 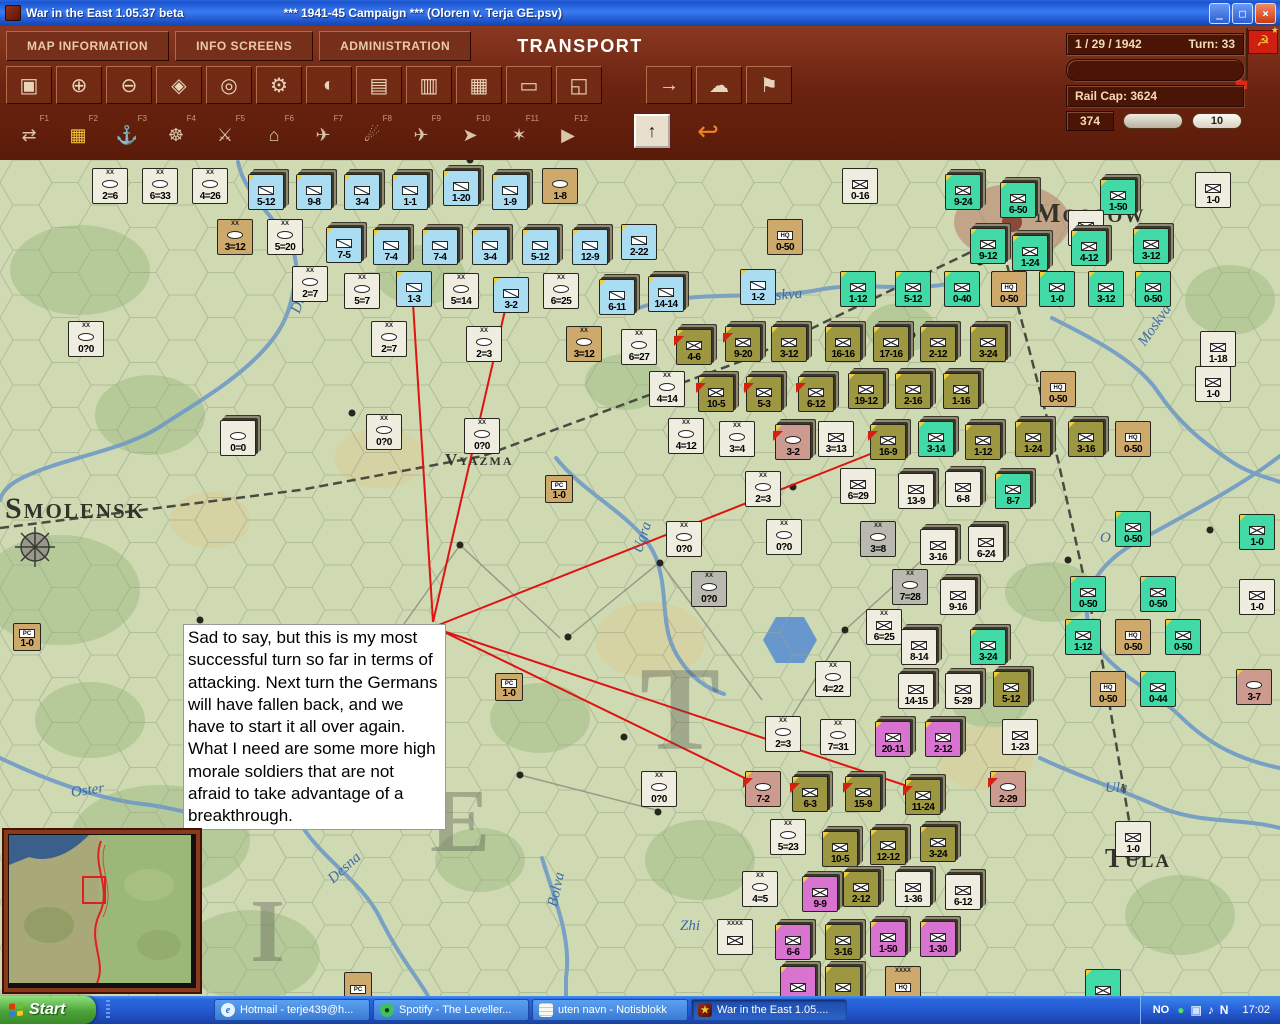 I want to click on unit-counter: XX 3=12, so click(x=235, y=237).